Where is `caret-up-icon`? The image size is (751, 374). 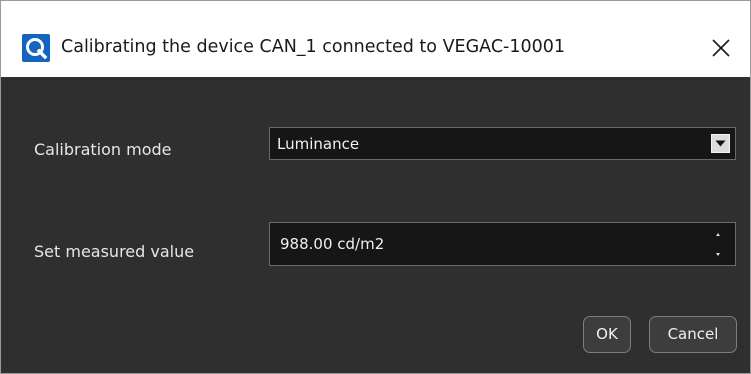 caret-up-icon is located at coordinates (718, 234).